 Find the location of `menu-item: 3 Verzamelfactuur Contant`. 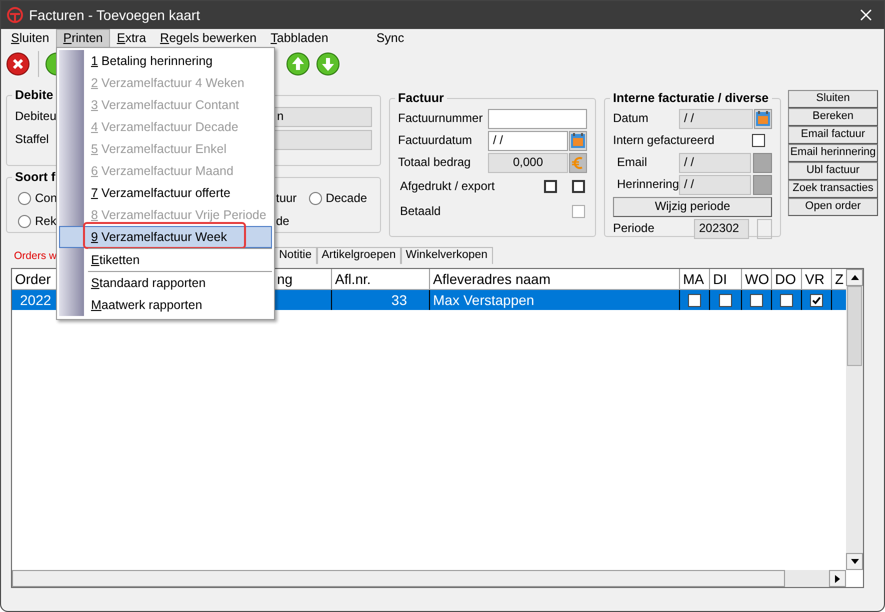

menu-item: 3 Verzamelfactuur Contant is located at coordinates (165, 105).